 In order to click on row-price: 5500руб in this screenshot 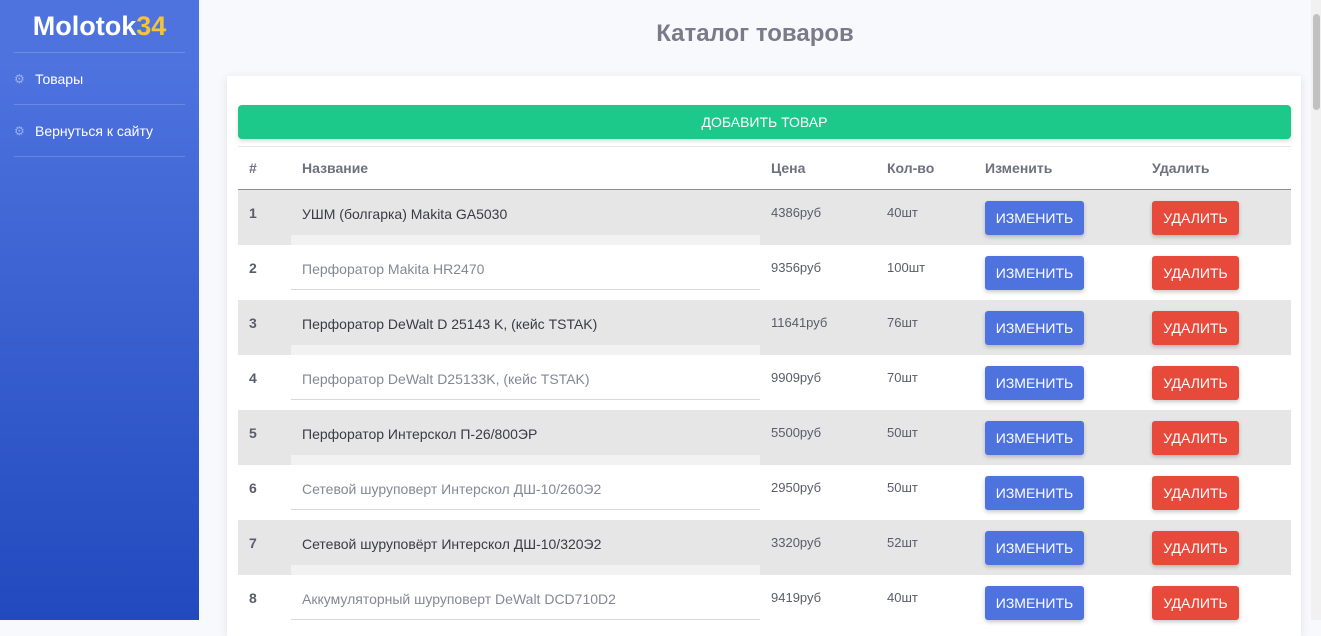, I will do `click(796, 432)`.